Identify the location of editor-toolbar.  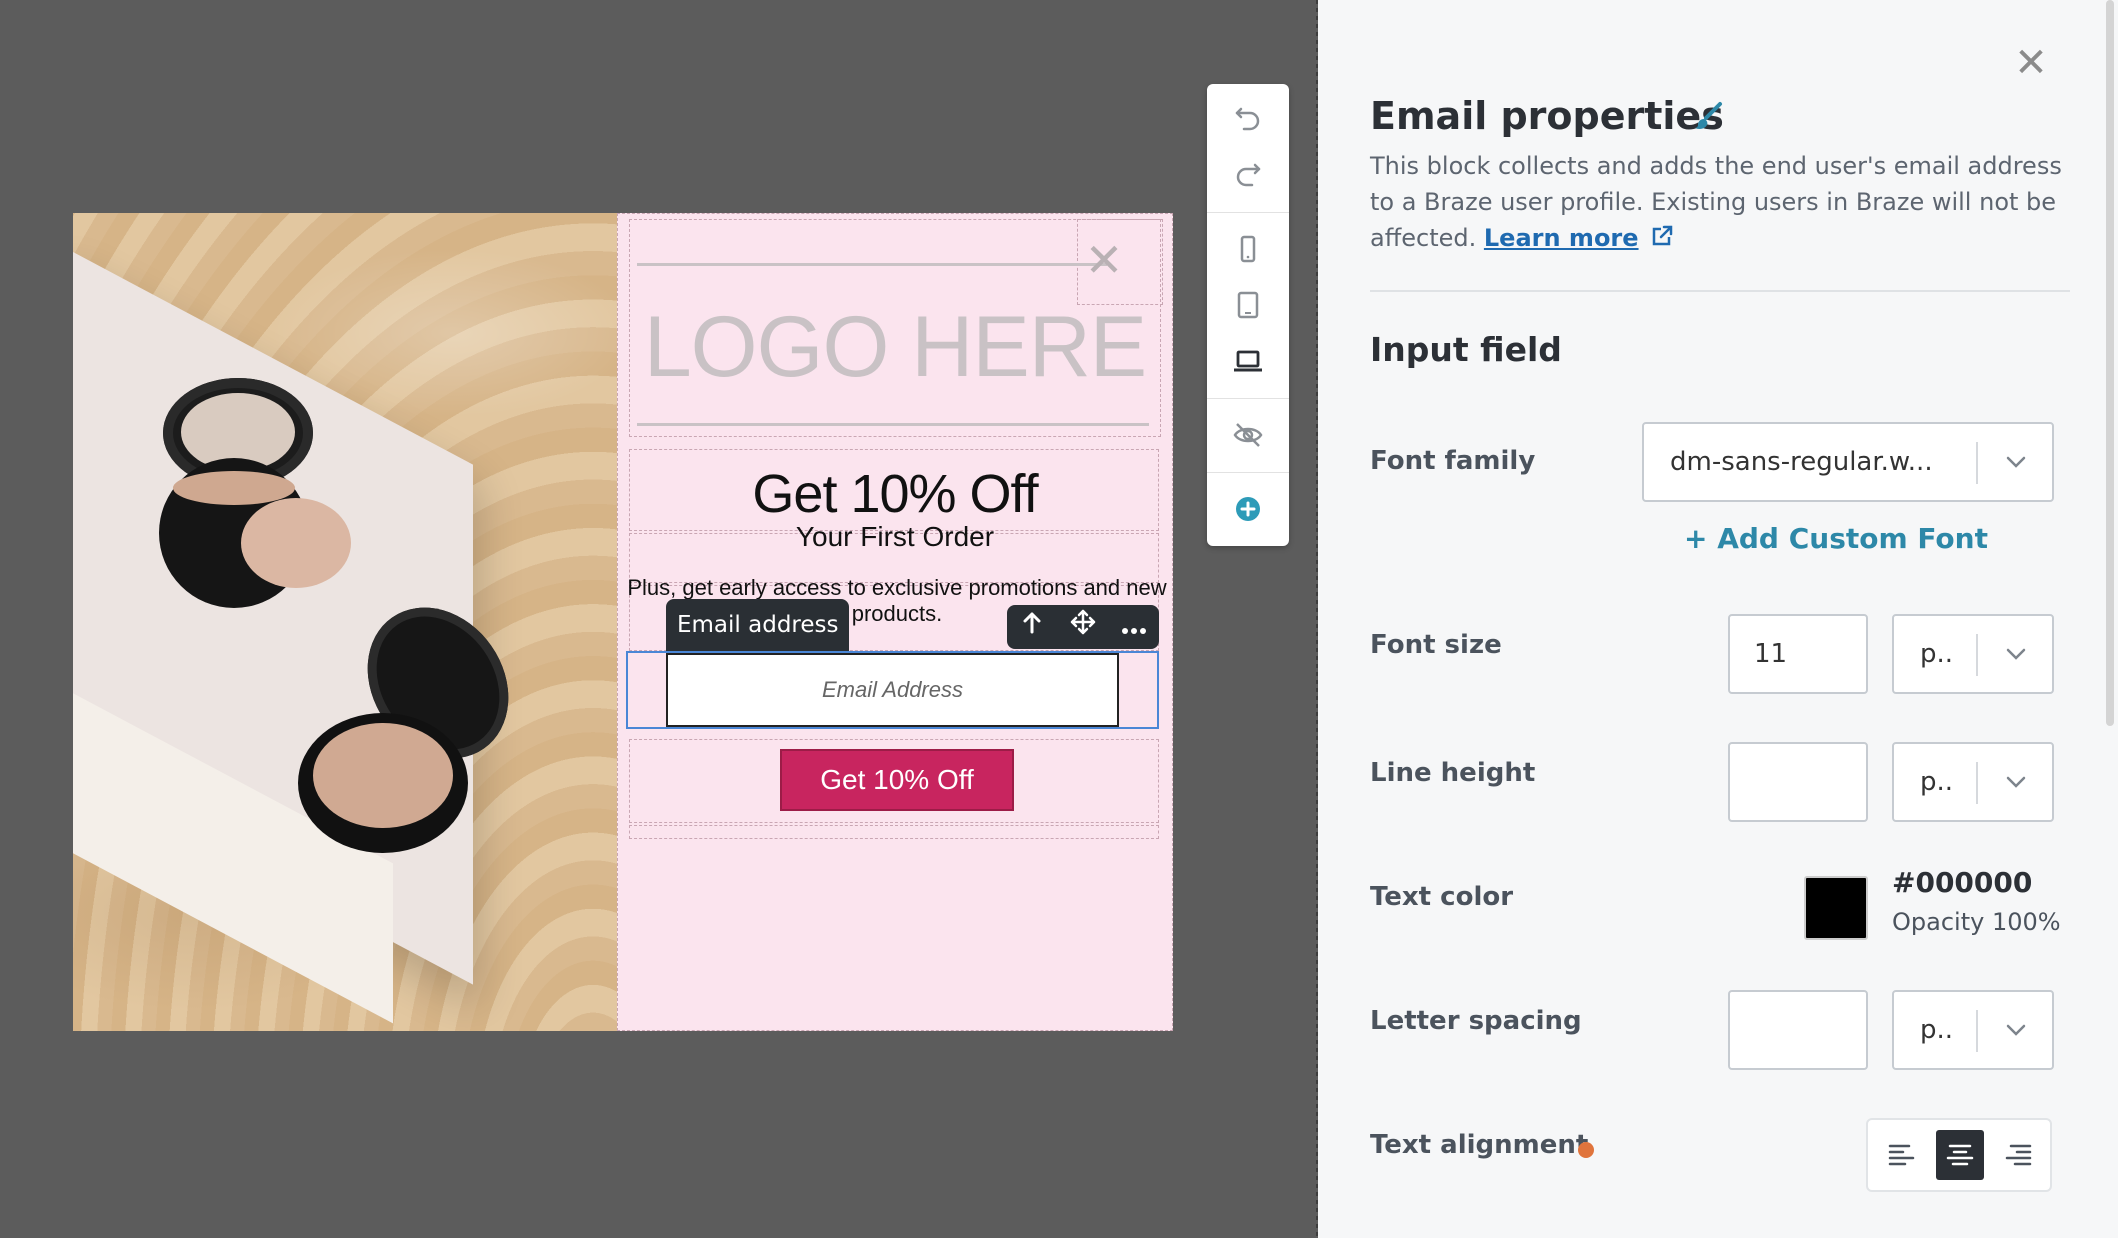
(1248, 315).